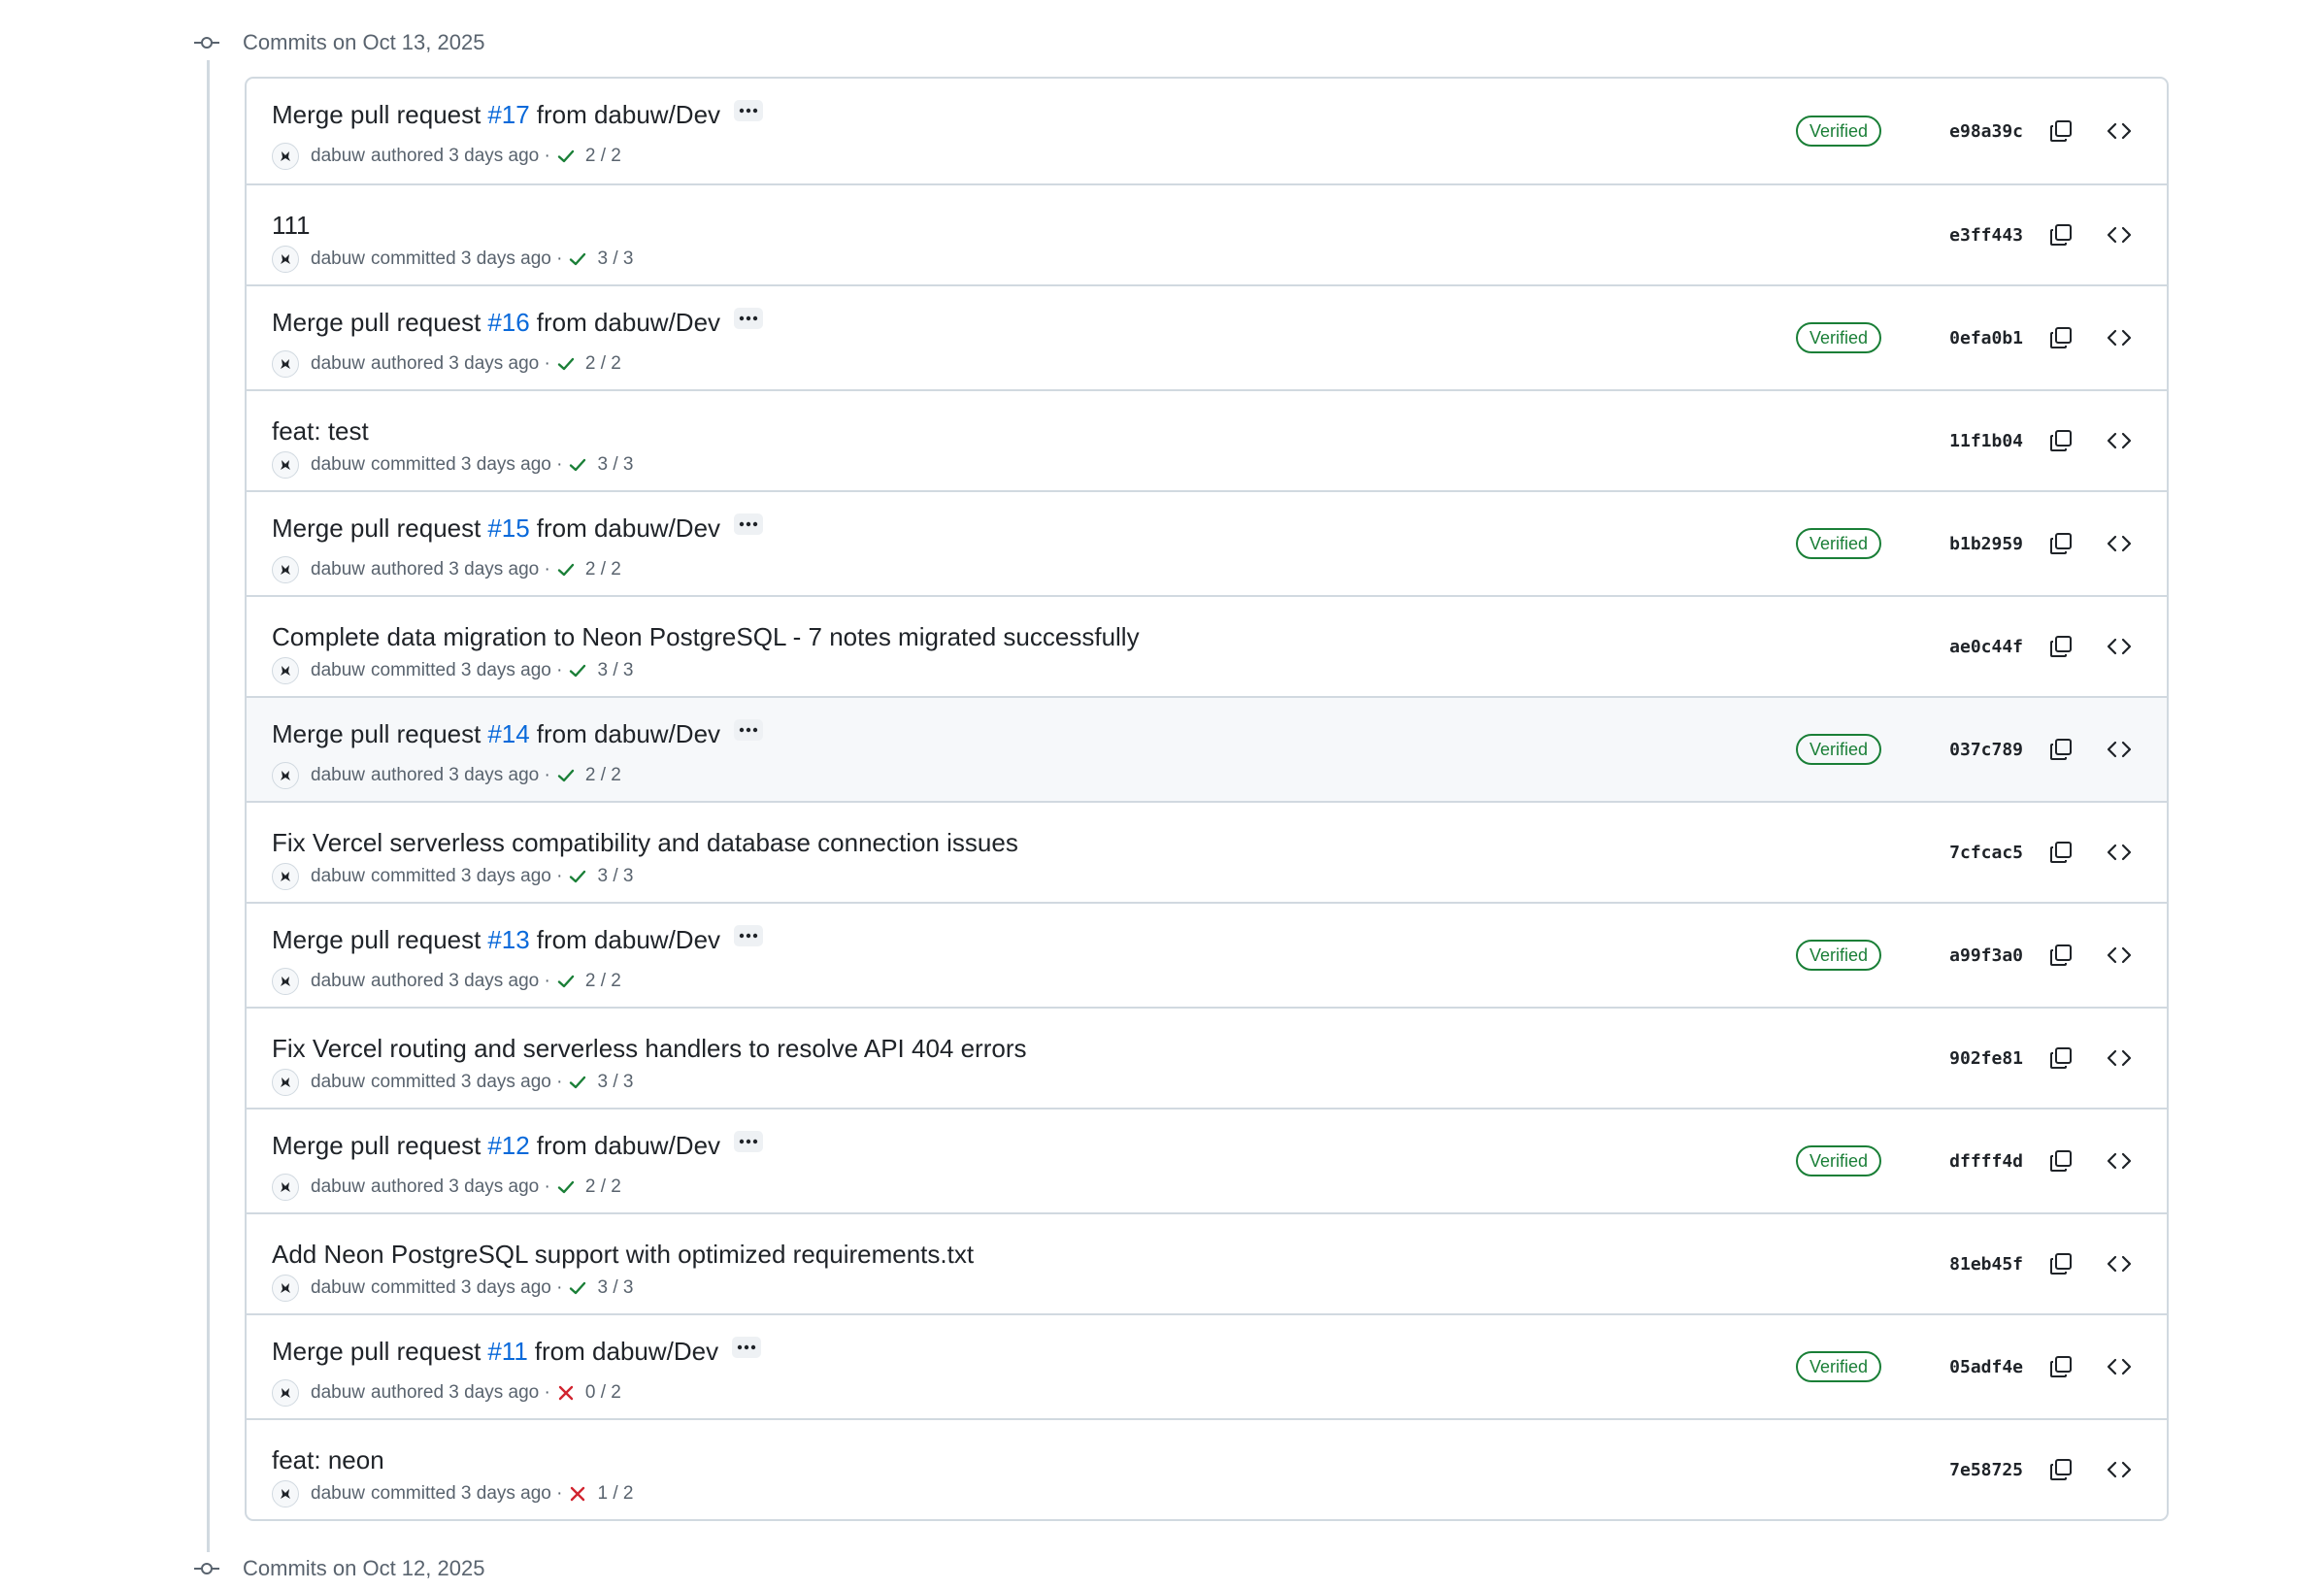 This screenshot has width=2324, height=1590. What do you see at coordinates (1965, 1367) in the screenshot?
I see `commit-sha: 05adf4e` at bounding box center [1965, 1367].